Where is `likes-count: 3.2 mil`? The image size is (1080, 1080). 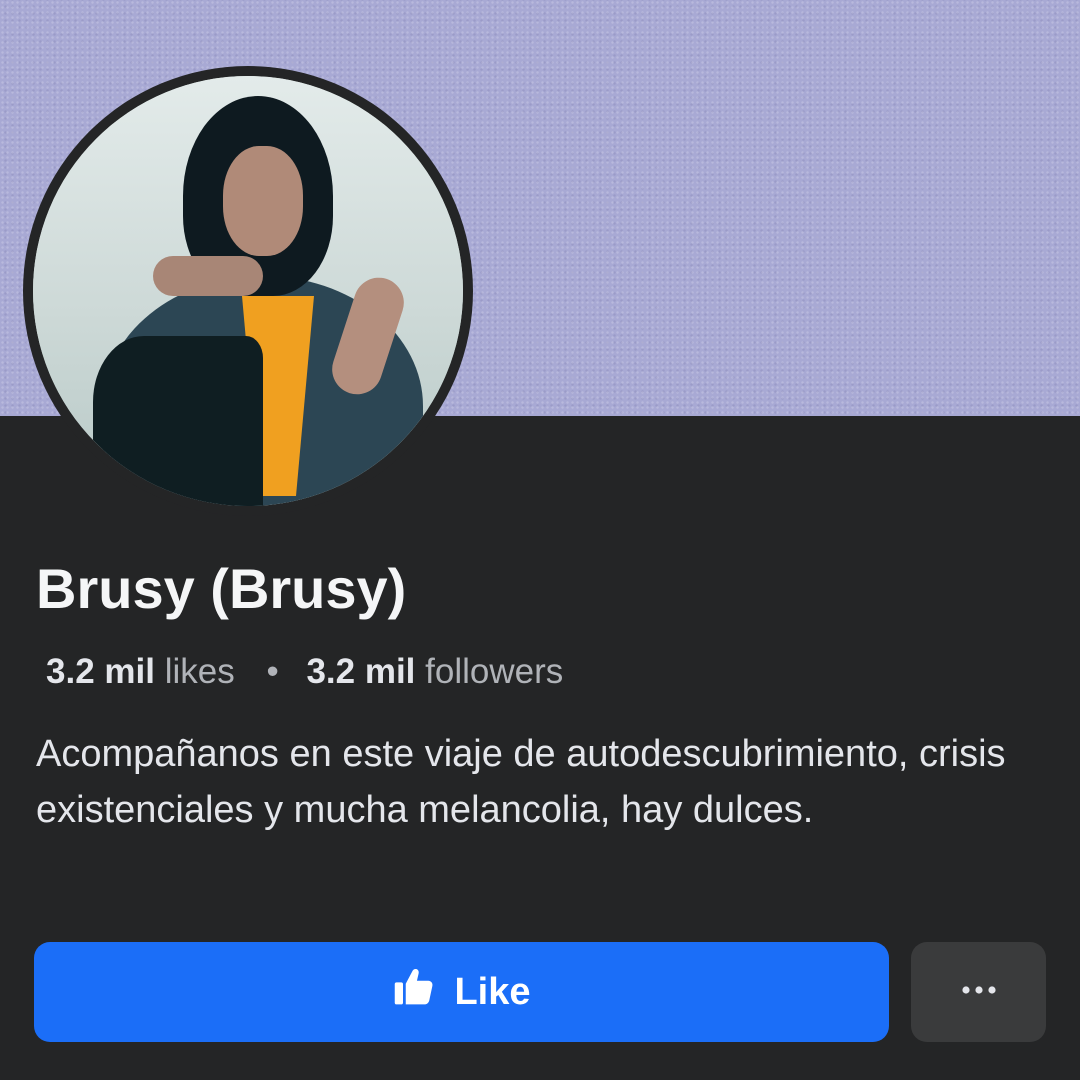
likes-count: 3.2 mil is located at coordinates (100, 671).